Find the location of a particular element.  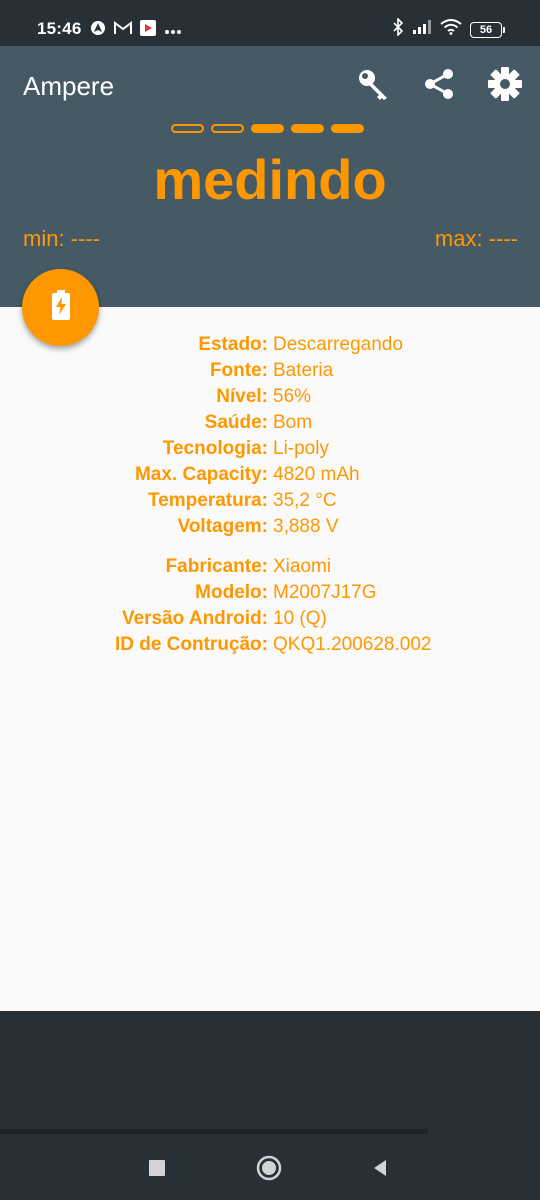

status-left-icons is located at coordinates (136, 30).